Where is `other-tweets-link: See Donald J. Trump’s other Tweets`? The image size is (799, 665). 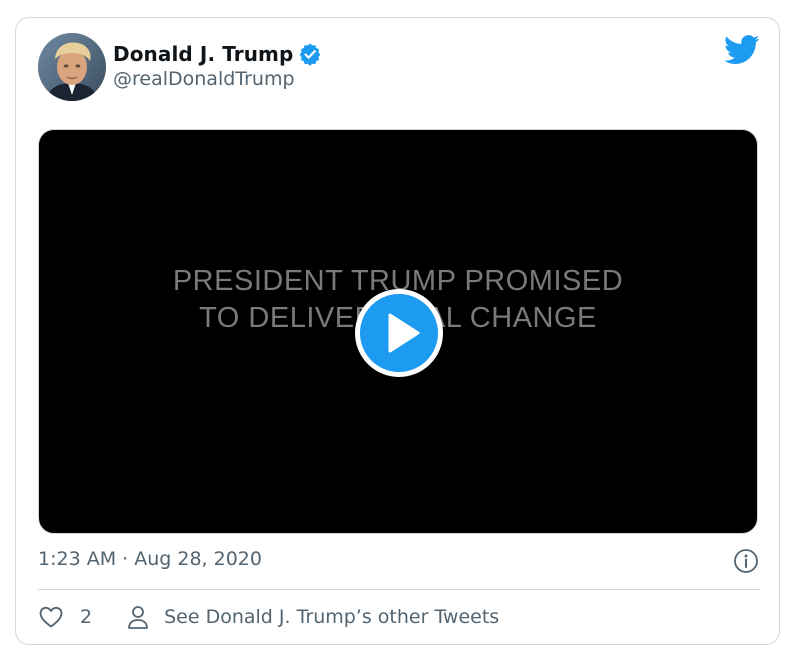 other-tweets-link: See Donald J. Trump’s other Tweets is located at coordinates (312, 617).